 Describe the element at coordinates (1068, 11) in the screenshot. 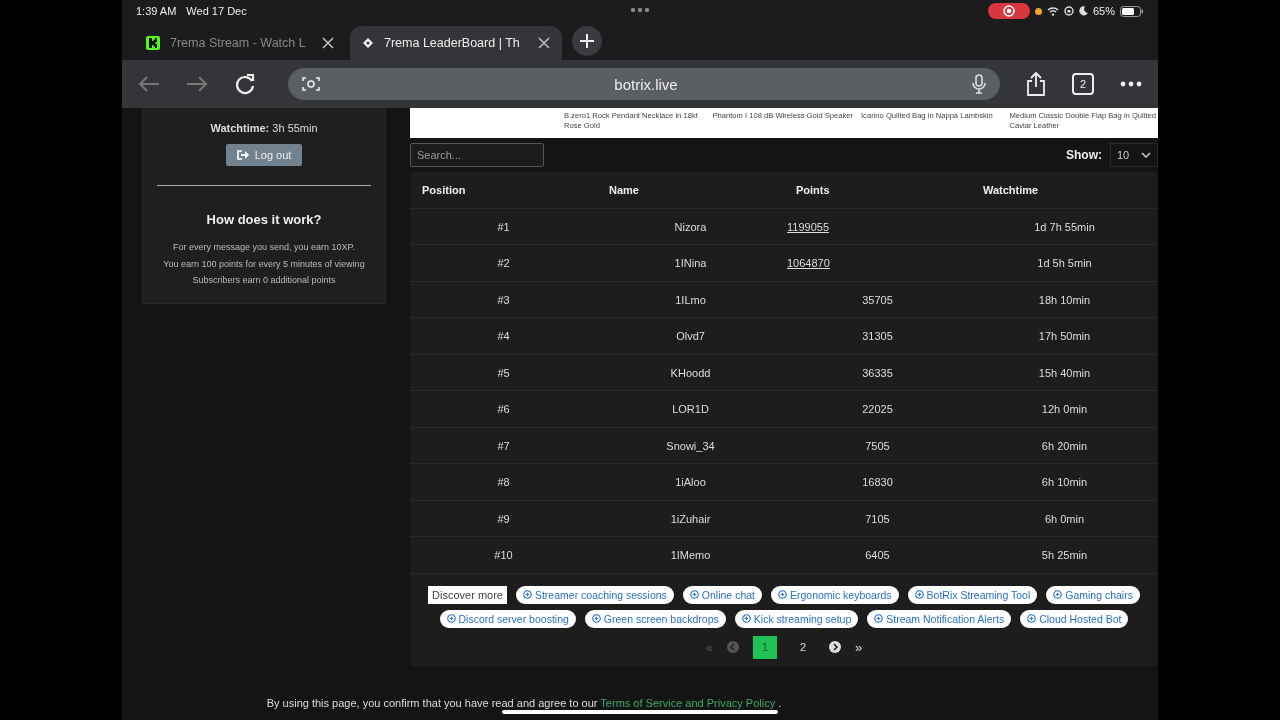

I see `orientation-lock-icon` at that location.